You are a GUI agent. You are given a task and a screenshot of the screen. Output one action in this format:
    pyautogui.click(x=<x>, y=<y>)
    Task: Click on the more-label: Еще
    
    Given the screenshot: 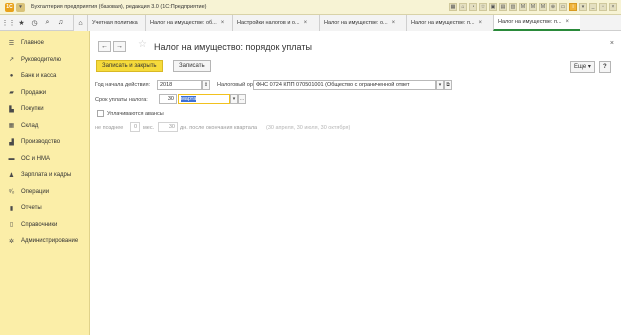 What is the action you would take?
    pyautogui.click(x=580, y=67)
    